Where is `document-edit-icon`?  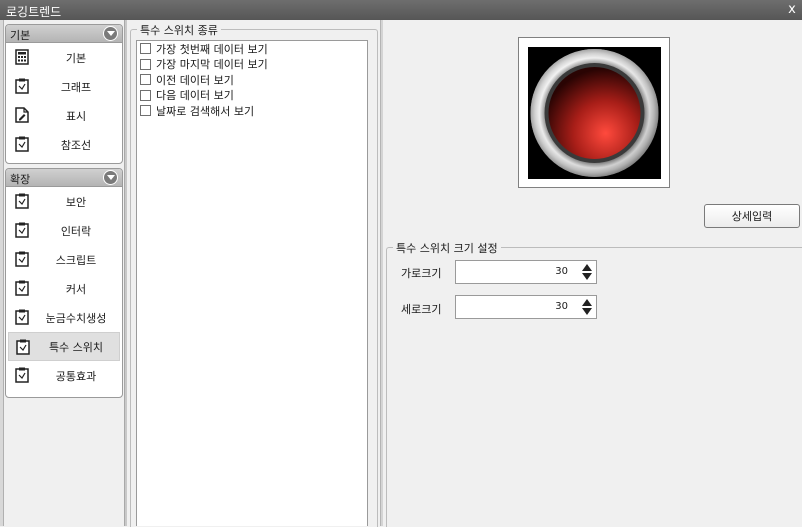 document-edit-icon is located at coordinates (22, 115).